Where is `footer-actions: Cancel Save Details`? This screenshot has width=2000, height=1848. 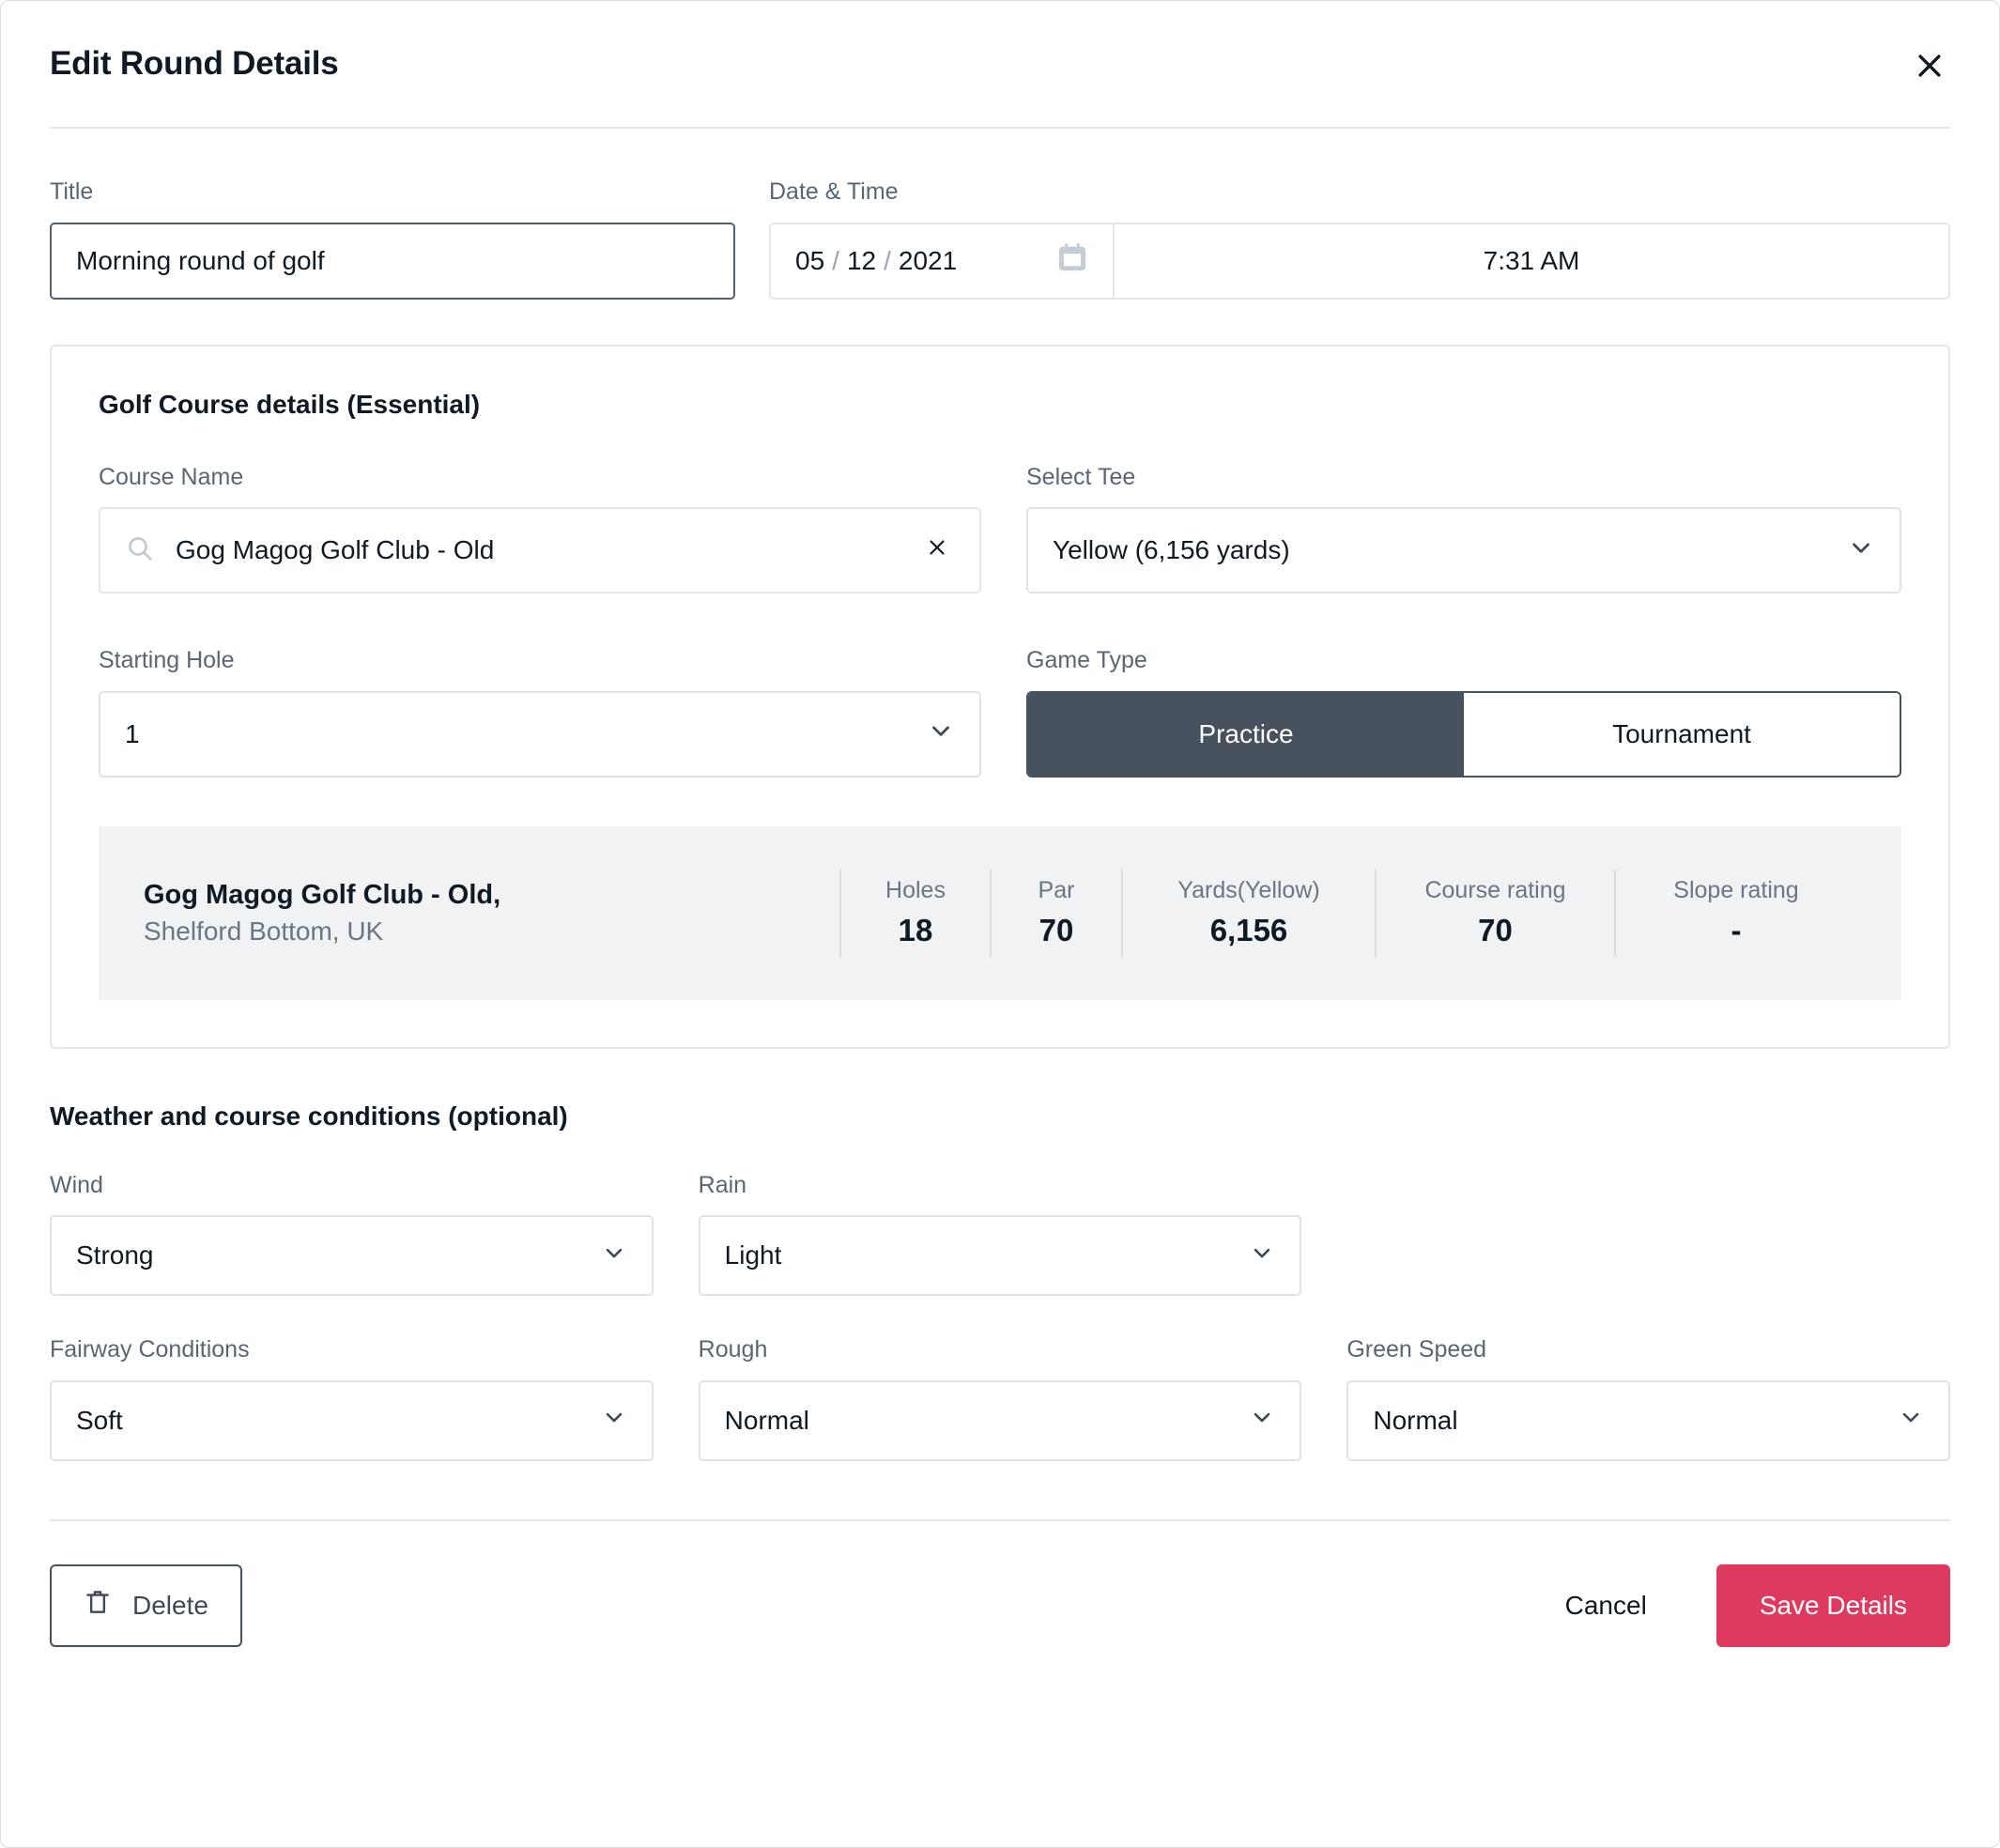 footer-actions: Cancel Save Details is located at coordinates (1743, 1605).